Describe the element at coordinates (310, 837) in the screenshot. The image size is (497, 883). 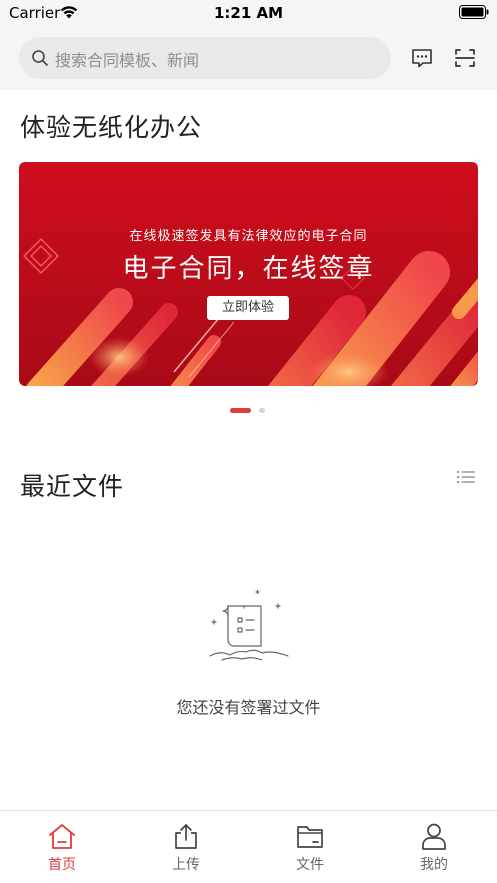
I see `folder-icon` at that location.